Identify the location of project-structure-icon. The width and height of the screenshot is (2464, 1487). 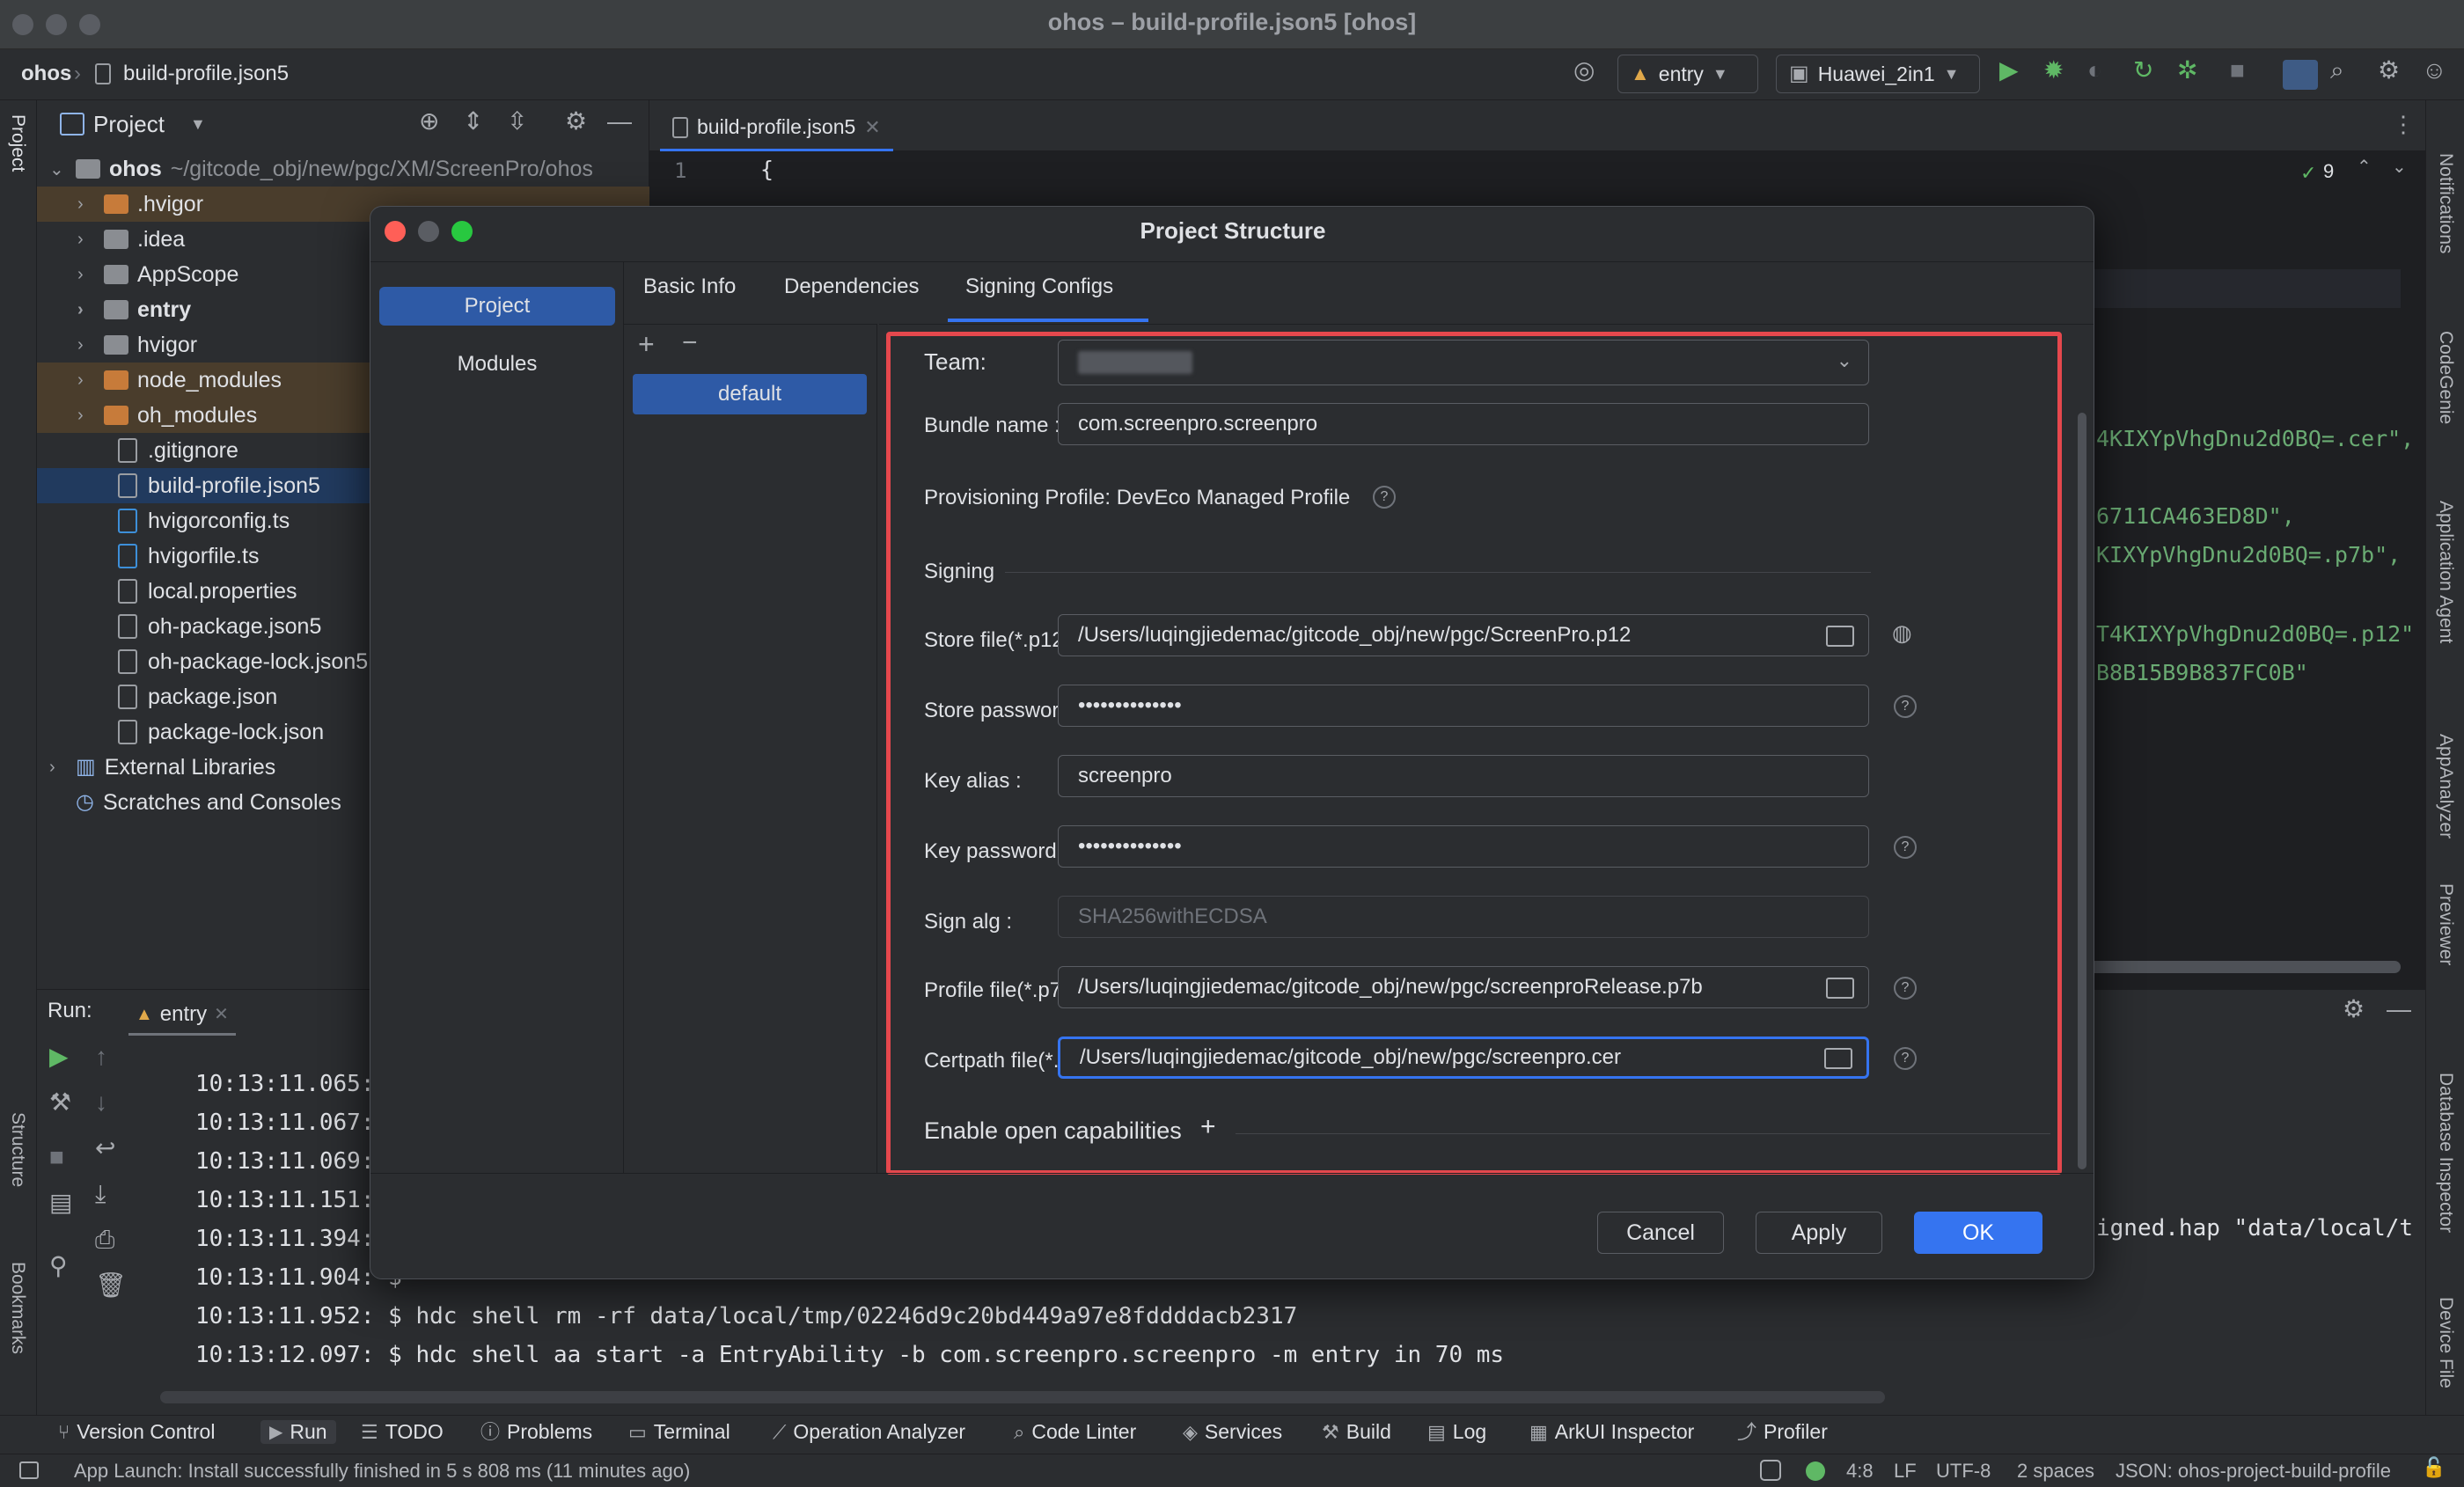
(2300, 75).